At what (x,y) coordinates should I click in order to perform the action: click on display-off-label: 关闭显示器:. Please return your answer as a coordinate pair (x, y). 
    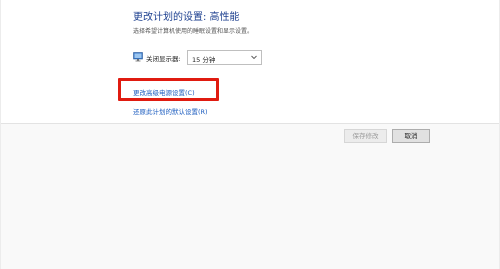
    Looking at the image, I should click on (163, 59).